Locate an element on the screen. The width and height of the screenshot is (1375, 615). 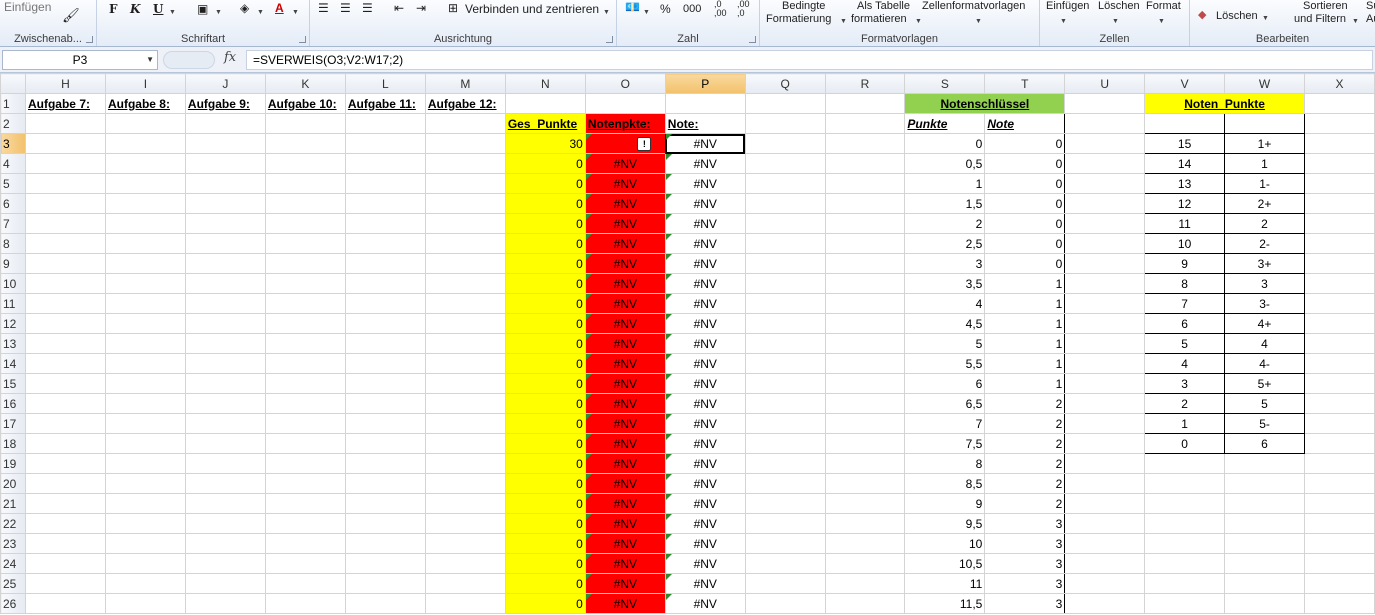
points-value-cell: 10 is located at coordinates (1185, 243).